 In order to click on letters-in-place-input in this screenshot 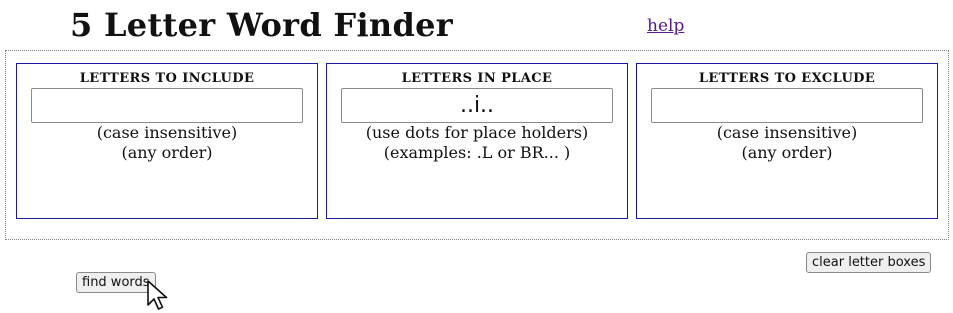, I will do `click(477, 105)`.